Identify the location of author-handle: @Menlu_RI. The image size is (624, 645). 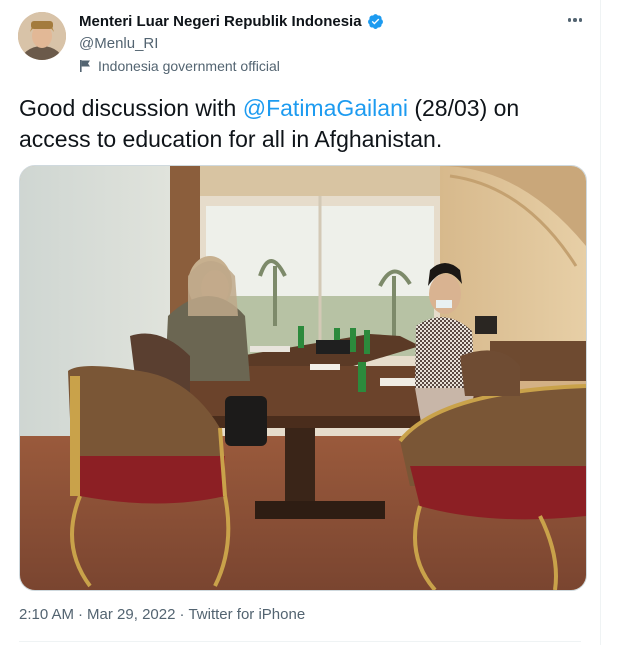
(118, 43).